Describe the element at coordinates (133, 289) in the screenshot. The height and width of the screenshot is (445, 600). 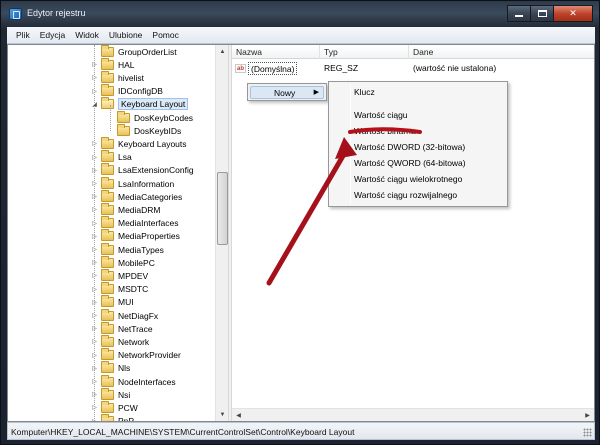
I see `tree-item-label: MSDTC` at that location.